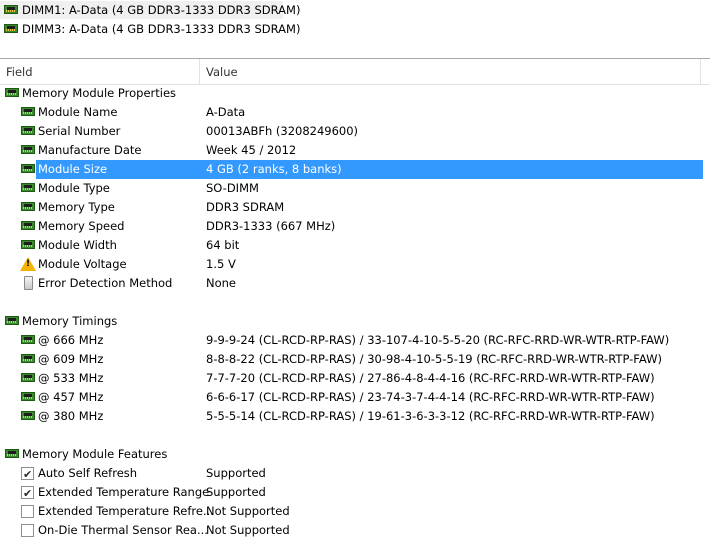 This screenshot has width=710, height=549. Describe the element at coordinates (355, 93) in the screenshot. I see `section-header-properties: Memory Module Properties` at that location.